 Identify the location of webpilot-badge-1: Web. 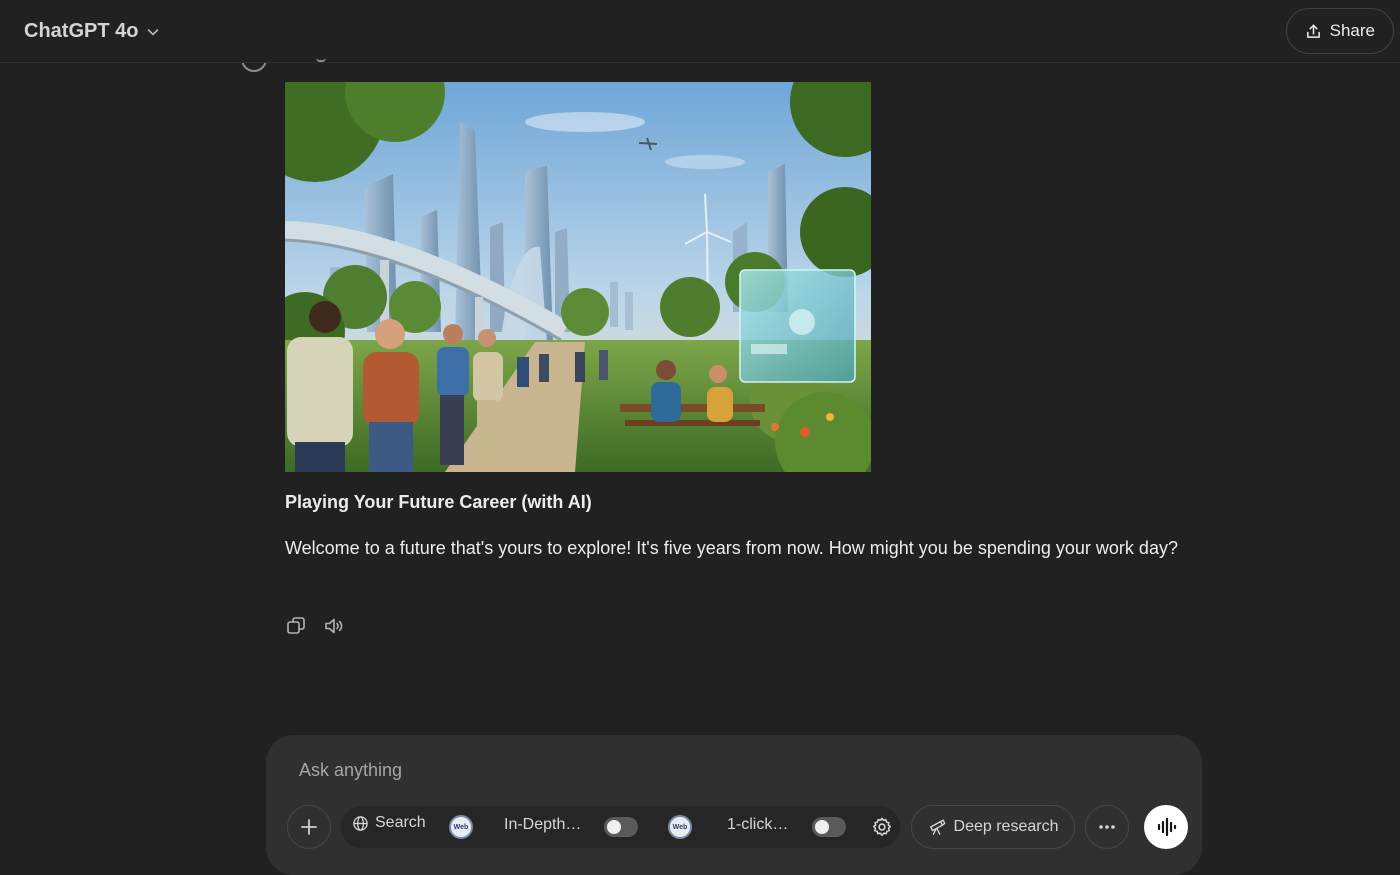
(461, 827).